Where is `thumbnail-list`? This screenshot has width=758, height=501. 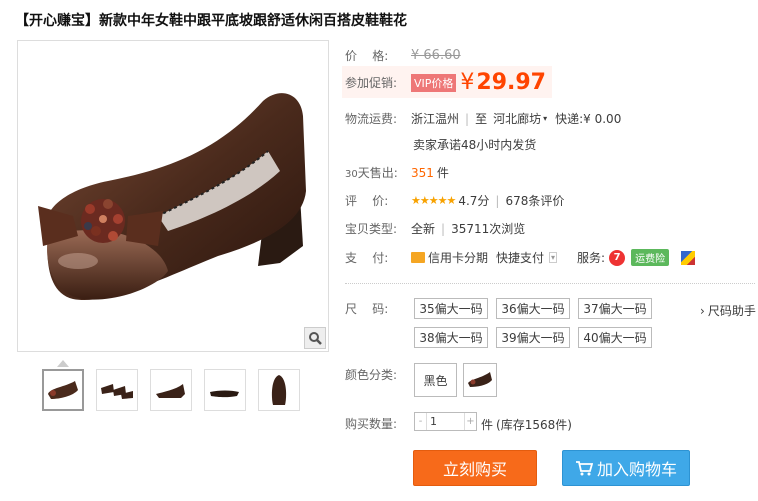 thumbnail-list is located at coordinates (177, 390).